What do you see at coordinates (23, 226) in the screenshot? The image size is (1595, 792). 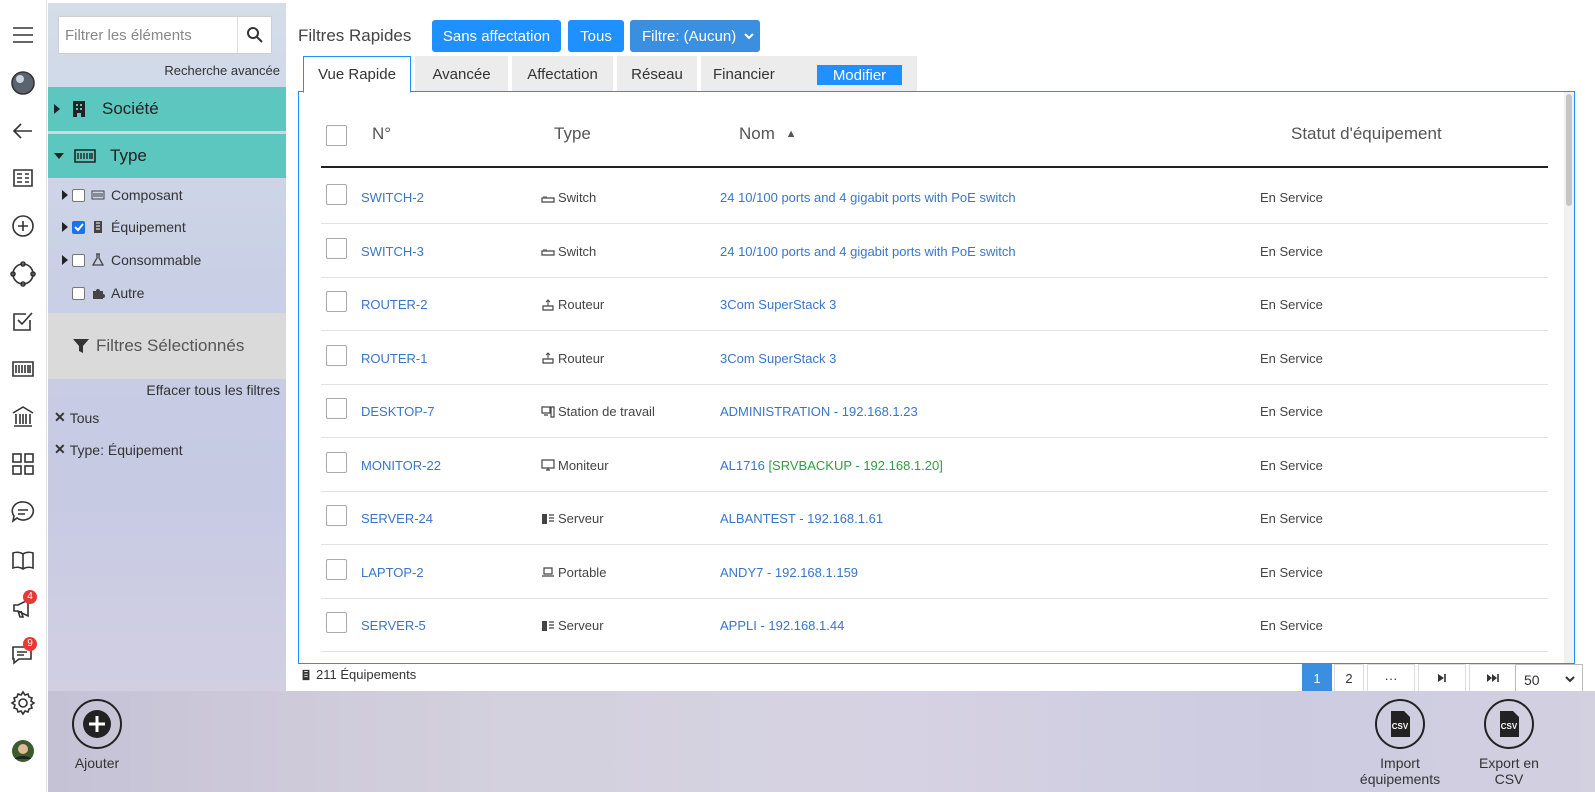 I see `add-circle-icon` at bounding box center [23, 226].